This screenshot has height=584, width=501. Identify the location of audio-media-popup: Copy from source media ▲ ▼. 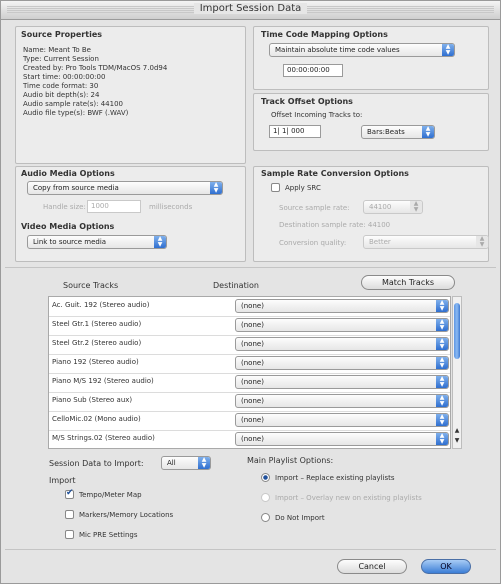
(125, 188).